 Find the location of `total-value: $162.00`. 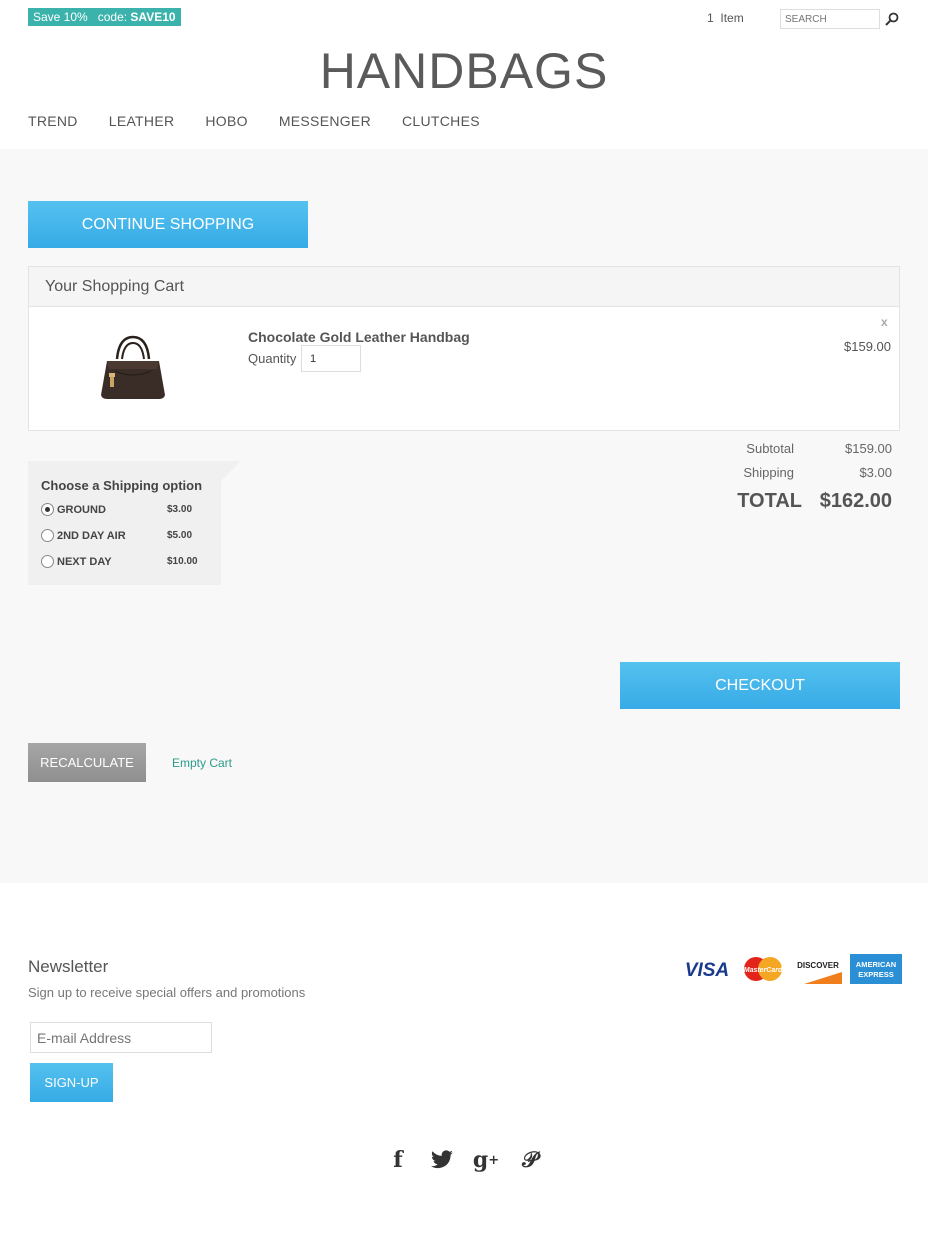

total-value: $162.00 is located at coordinates (855, 501).